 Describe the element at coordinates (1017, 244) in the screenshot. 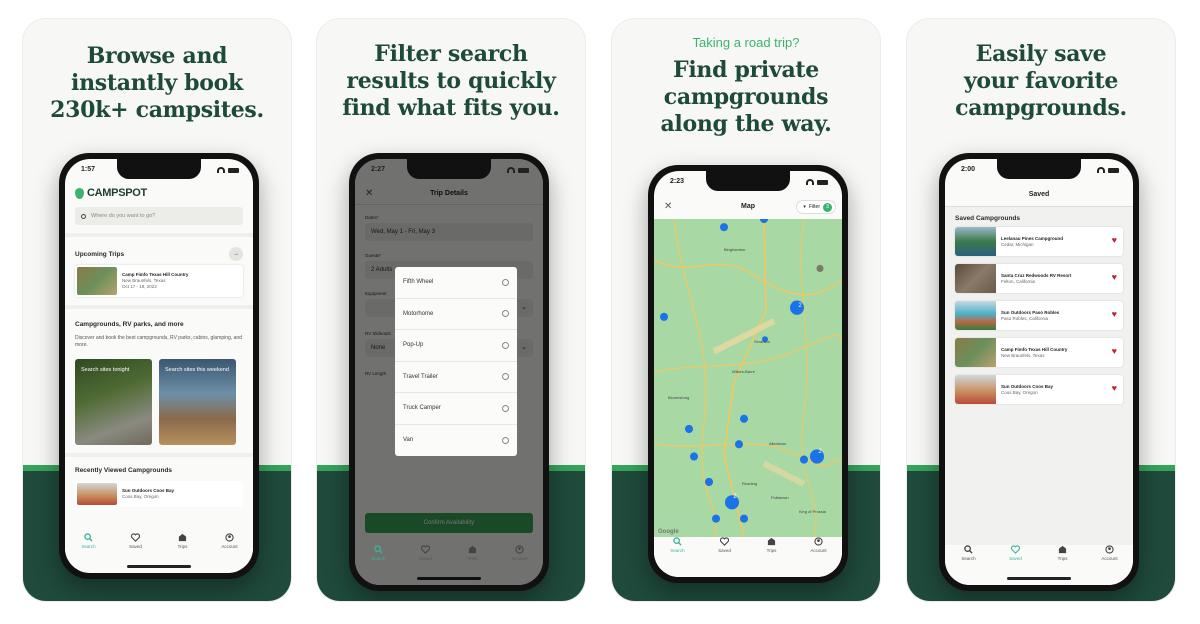

I see `campground-location: Cedar, Michigan` at that location.